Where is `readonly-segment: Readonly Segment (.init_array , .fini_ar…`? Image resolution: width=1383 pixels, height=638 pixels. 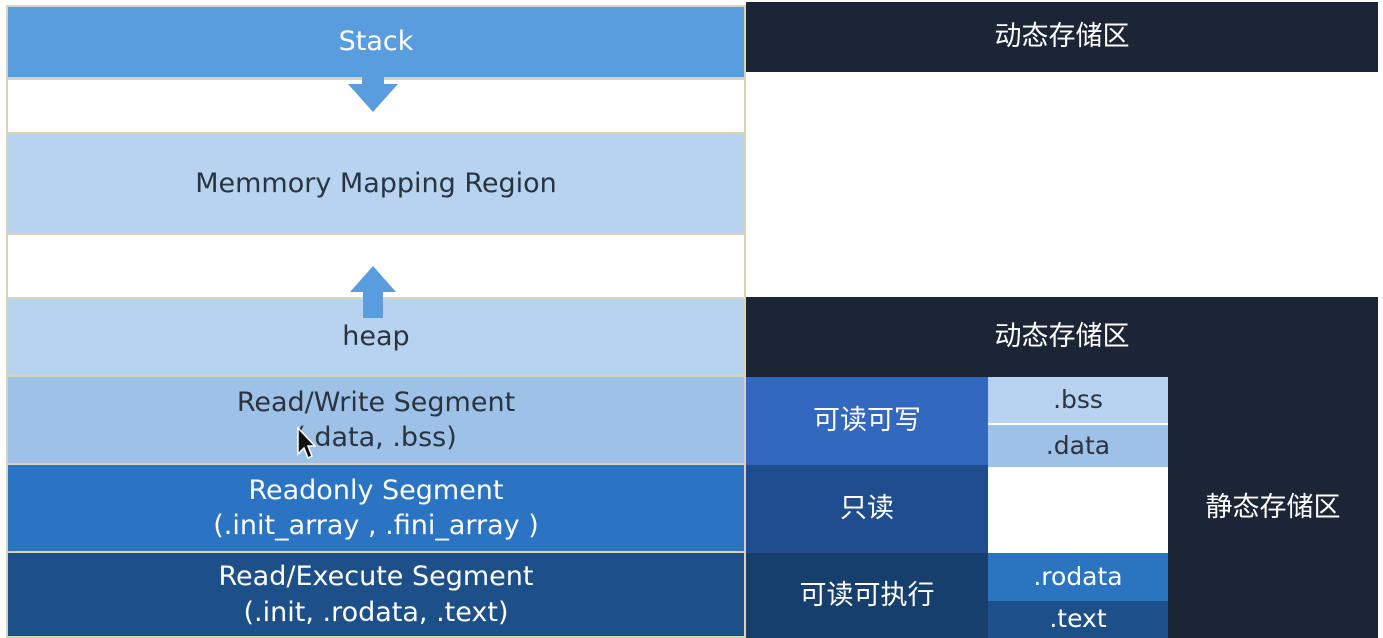
readonly-segment: Readonly Segment (.init_array , .fini_ar… is located at coordinates (376, 508).